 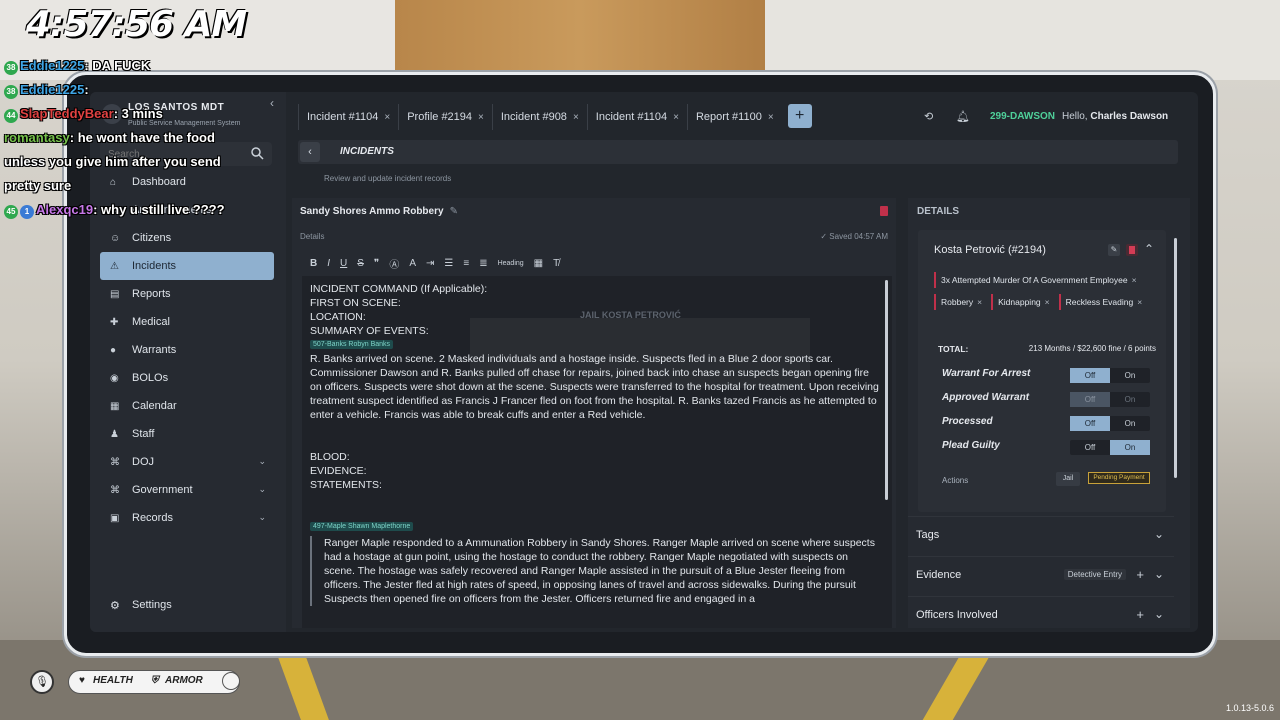 I want to click on callsign: 299-DAWSON, so click(x=1023, y=116).